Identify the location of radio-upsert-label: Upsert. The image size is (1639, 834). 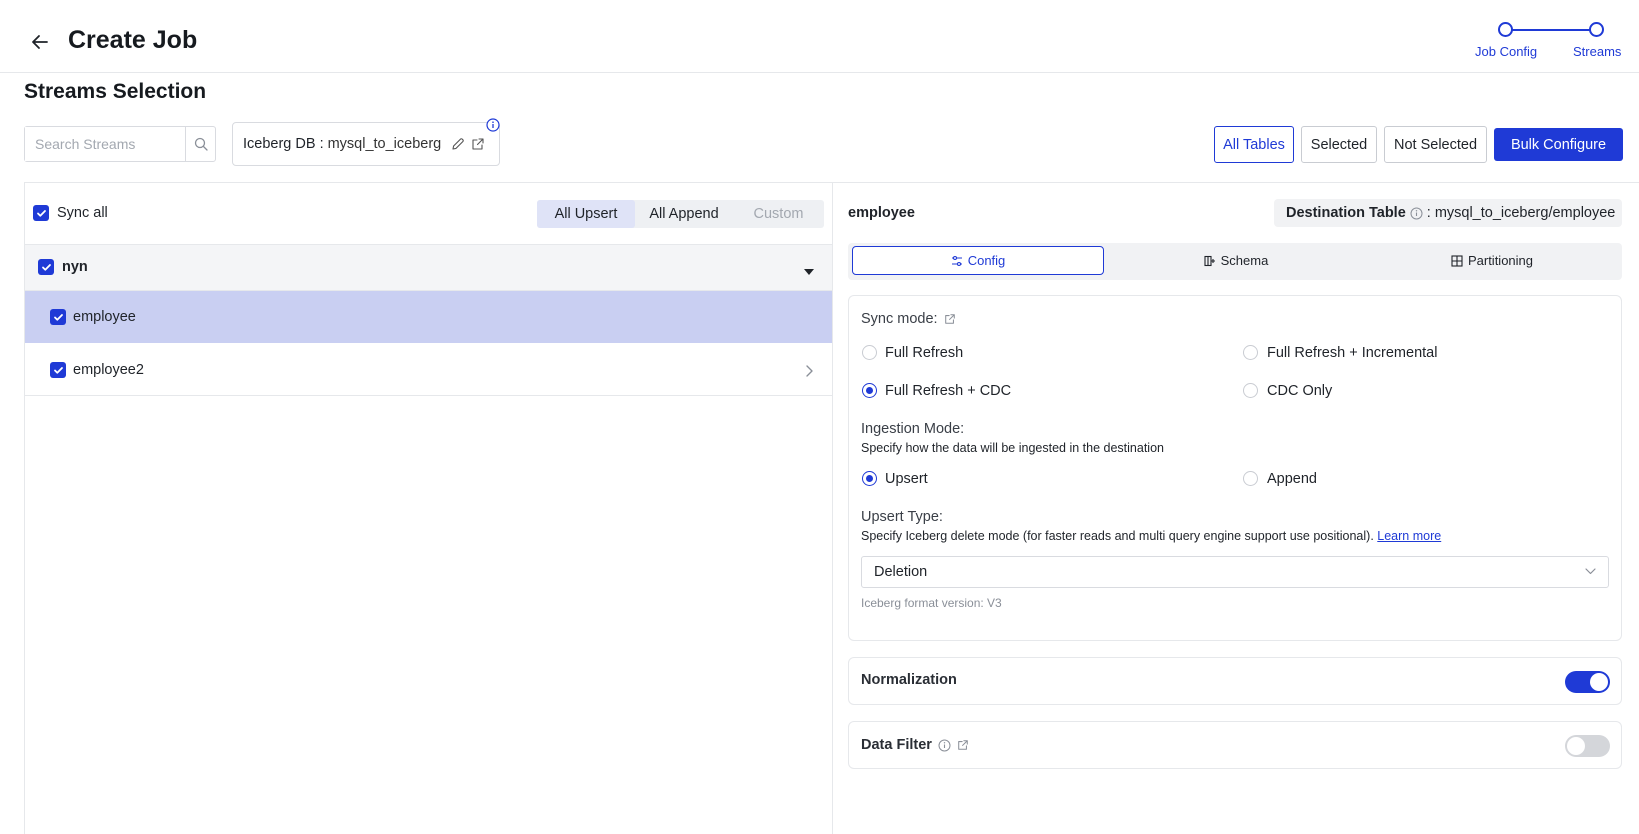
(906, 479).